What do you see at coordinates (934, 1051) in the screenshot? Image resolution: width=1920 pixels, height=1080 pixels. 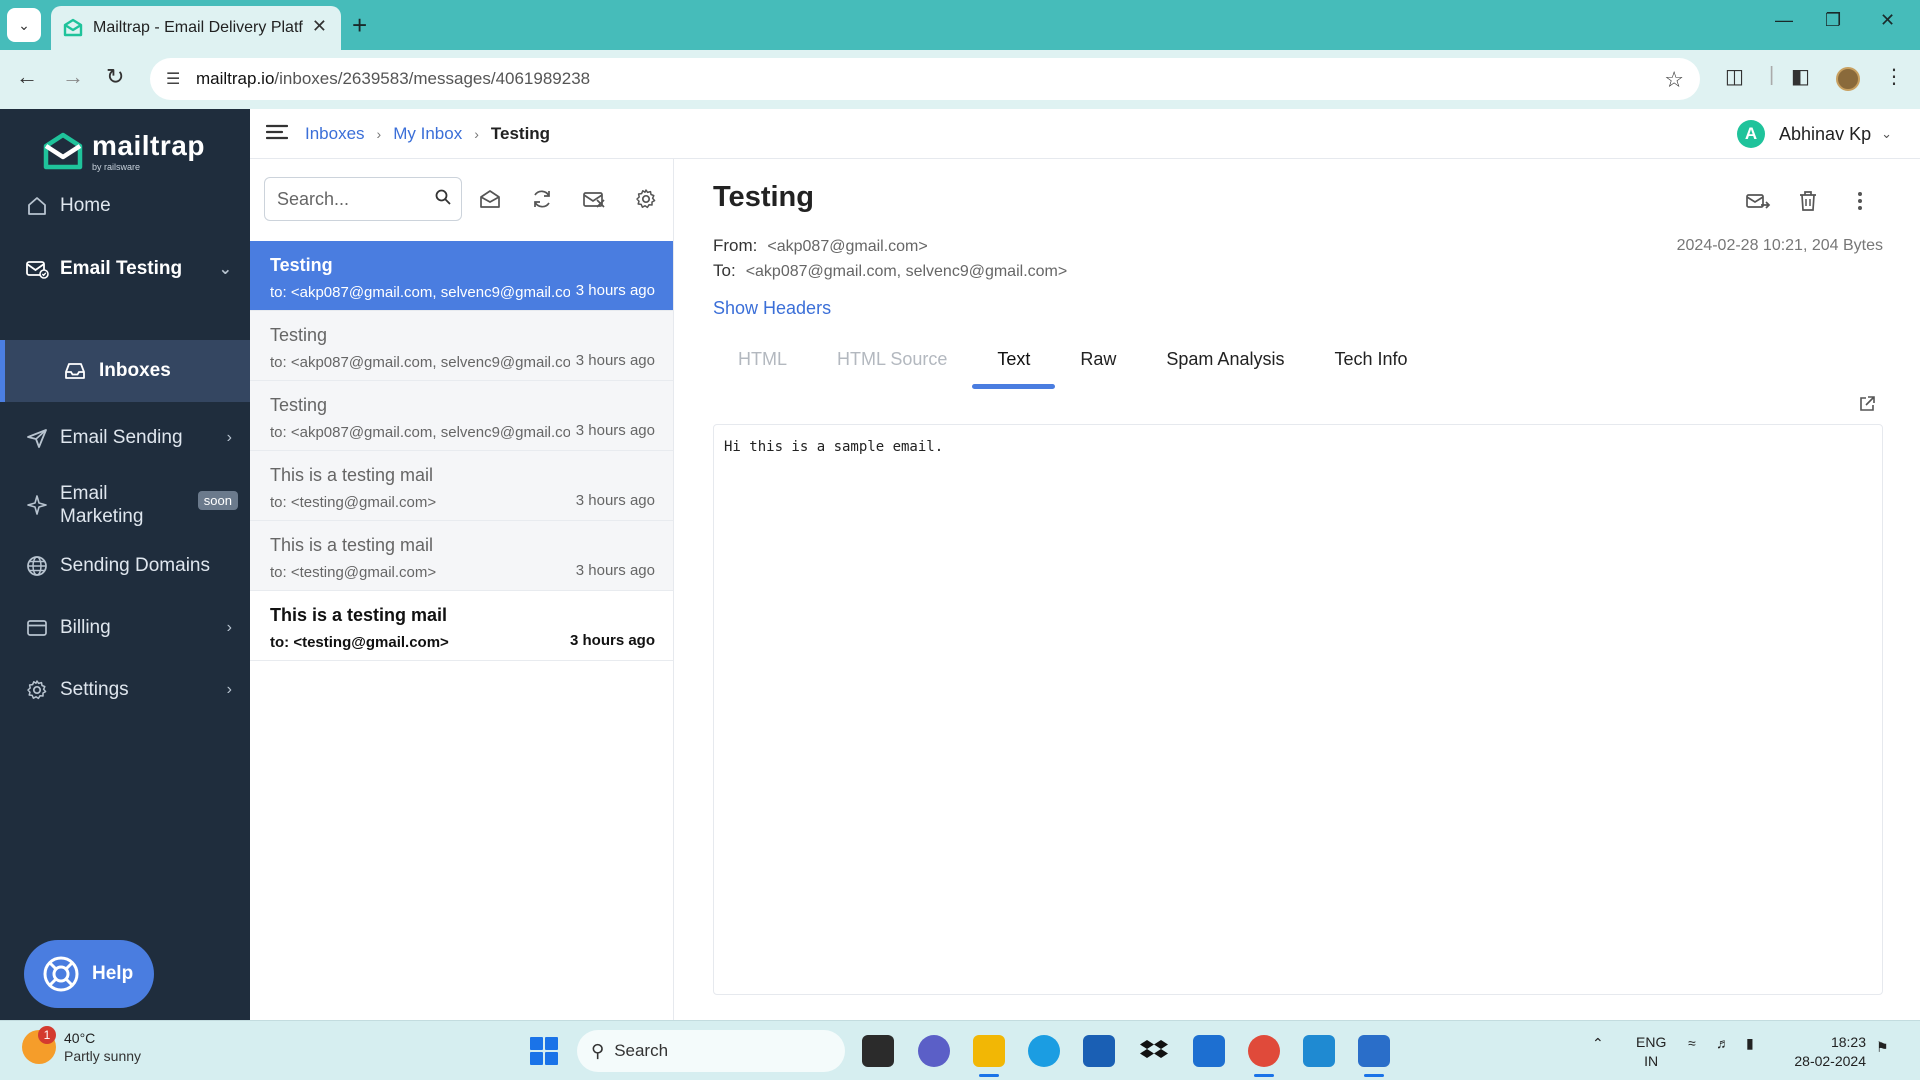 I see `chat-icon` at bounding box center [934, 1051].